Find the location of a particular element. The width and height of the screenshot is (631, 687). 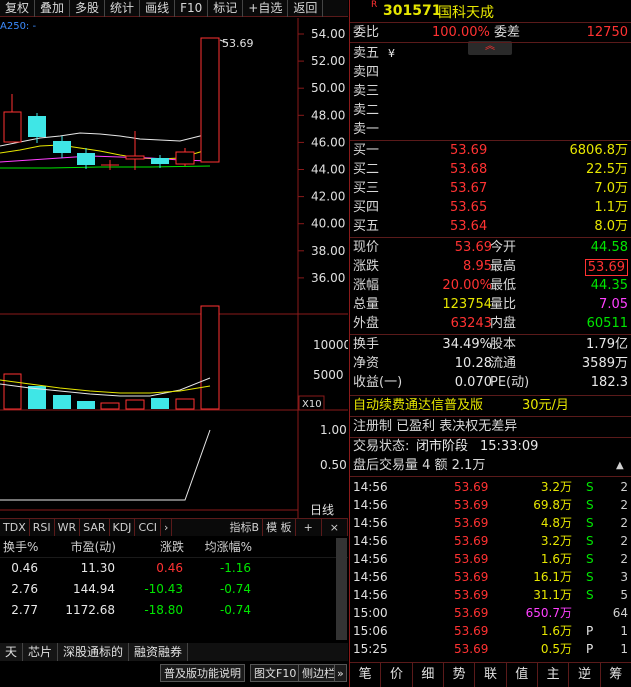

toolbar-btn-multi-stock: 多股 is located at coordinates (88, 8).